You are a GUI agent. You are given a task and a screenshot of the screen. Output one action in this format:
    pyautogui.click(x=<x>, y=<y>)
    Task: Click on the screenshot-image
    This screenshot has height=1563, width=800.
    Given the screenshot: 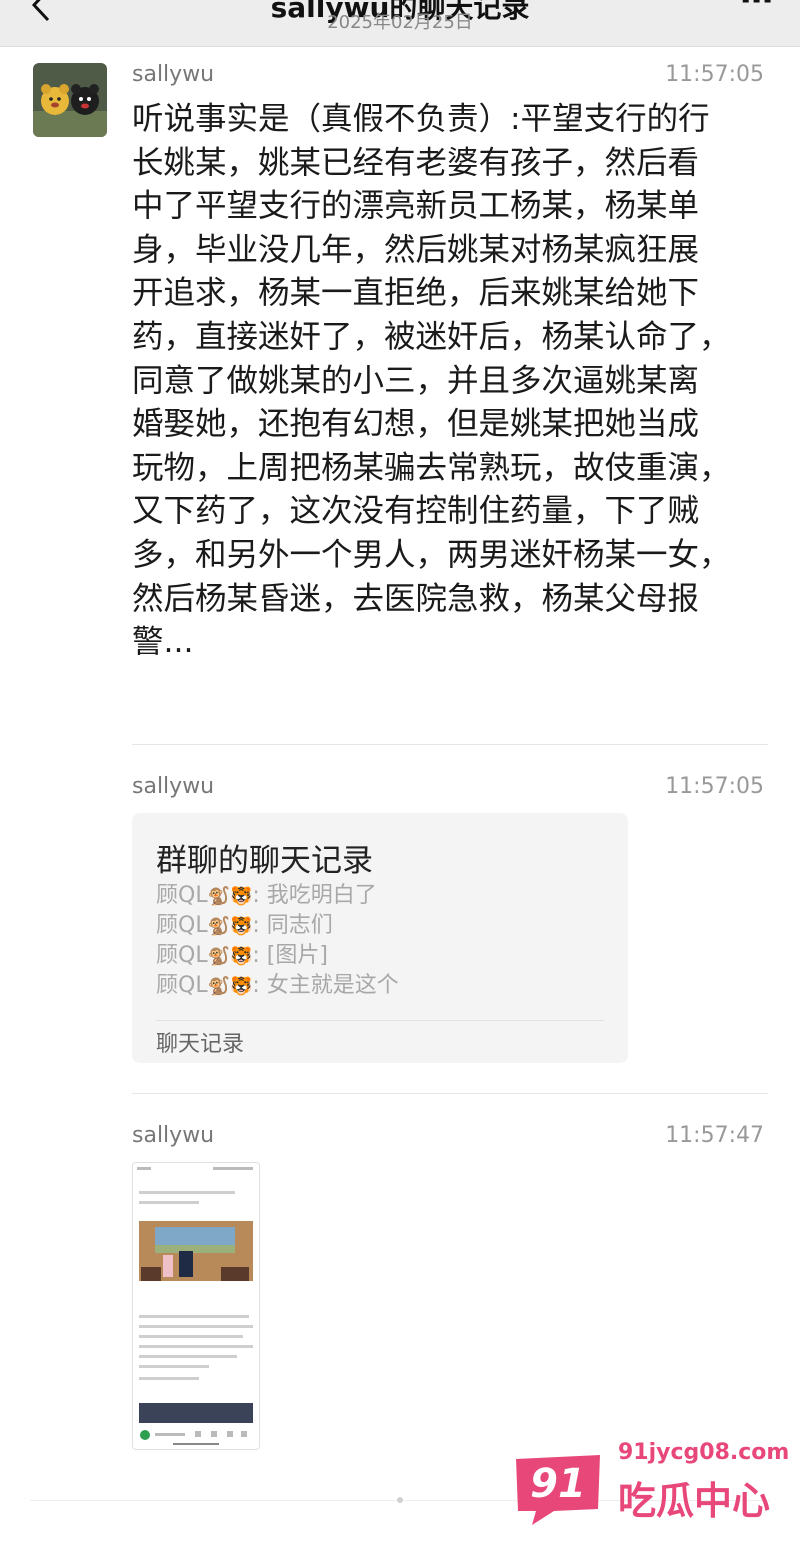 What is the action you would take?
    pyautogui.click(x=196, y=1306)
    